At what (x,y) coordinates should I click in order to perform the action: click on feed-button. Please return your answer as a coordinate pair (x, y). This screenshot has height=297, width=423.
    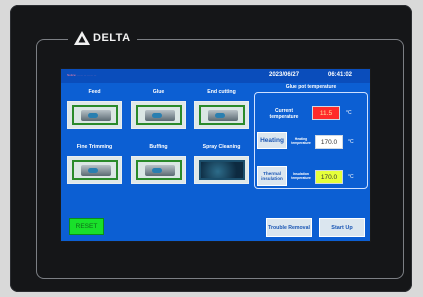
    Looking at the image, I should click on (94, 115).